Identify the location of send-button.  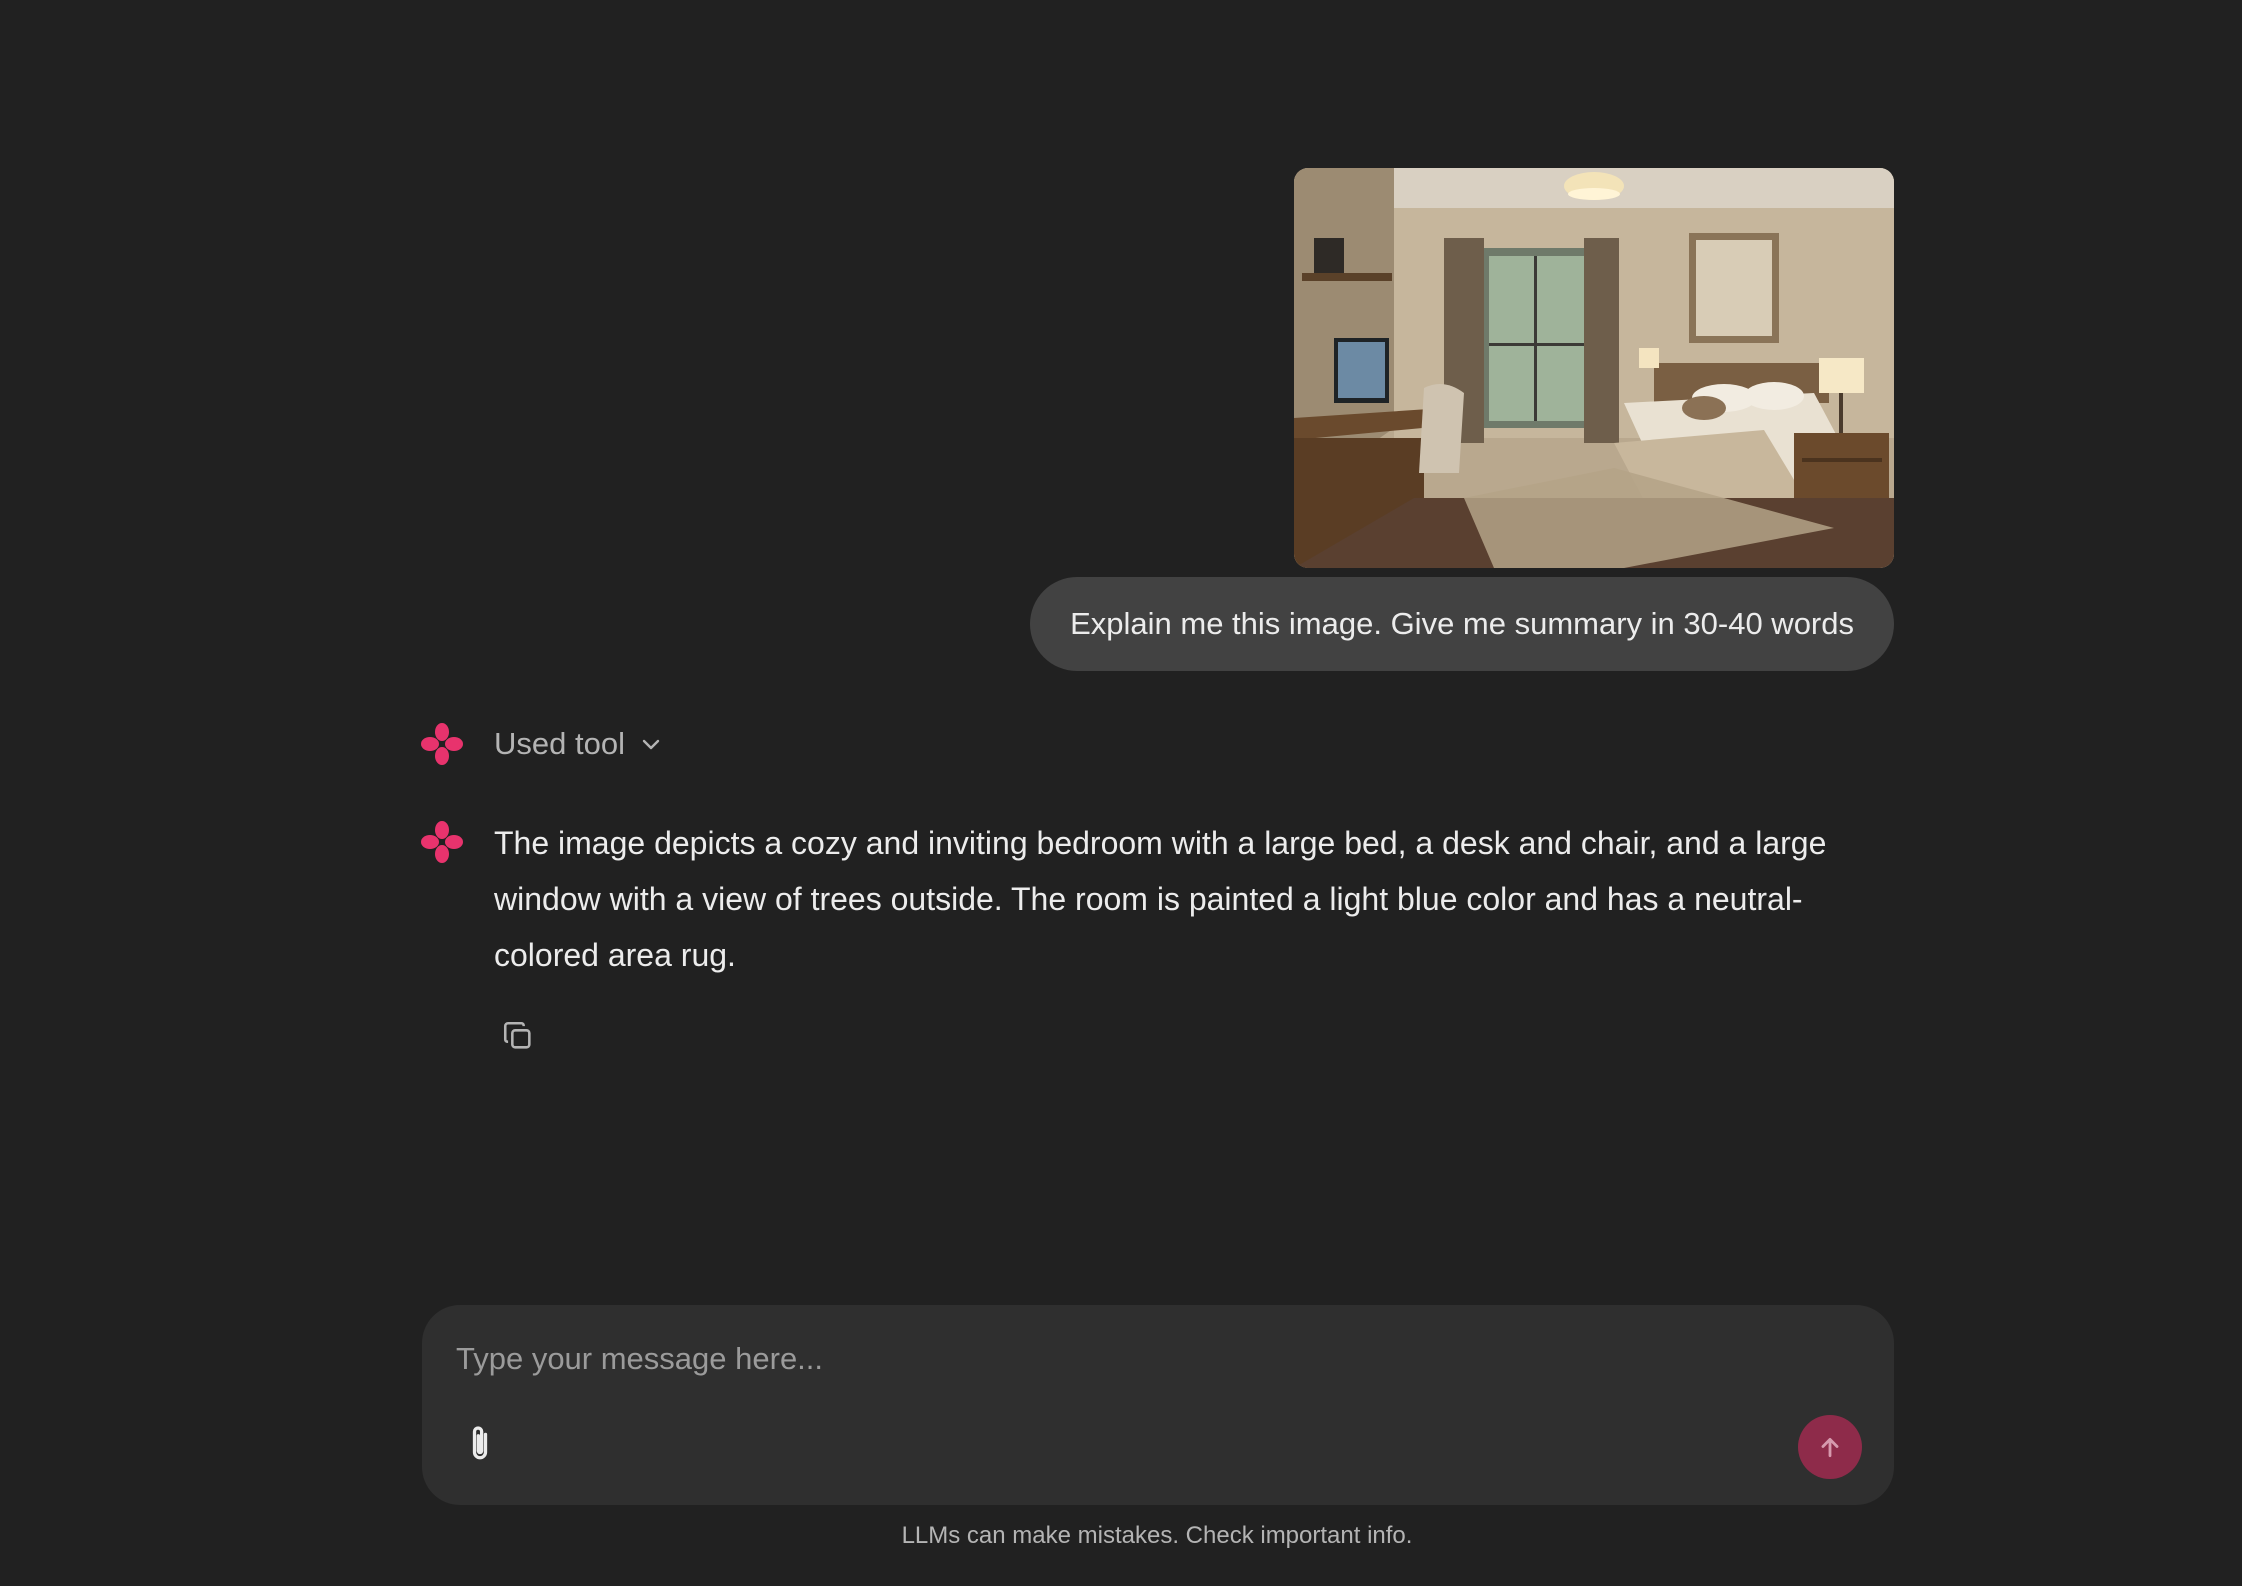
(1830, 1447).